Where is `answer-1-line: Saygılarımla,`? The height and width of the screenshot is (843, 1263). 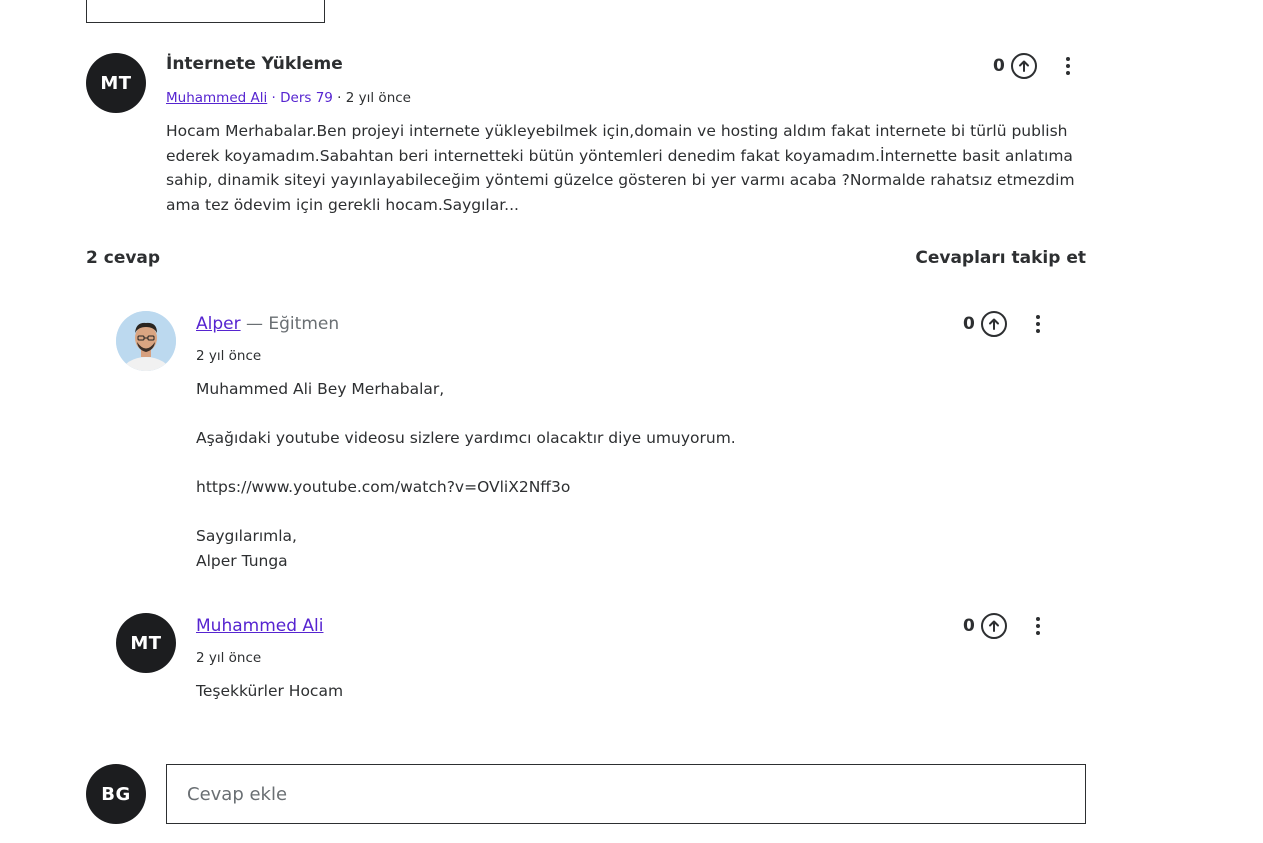 answer-1-line: Saygılarımla, is located at coordinates (246, 536).